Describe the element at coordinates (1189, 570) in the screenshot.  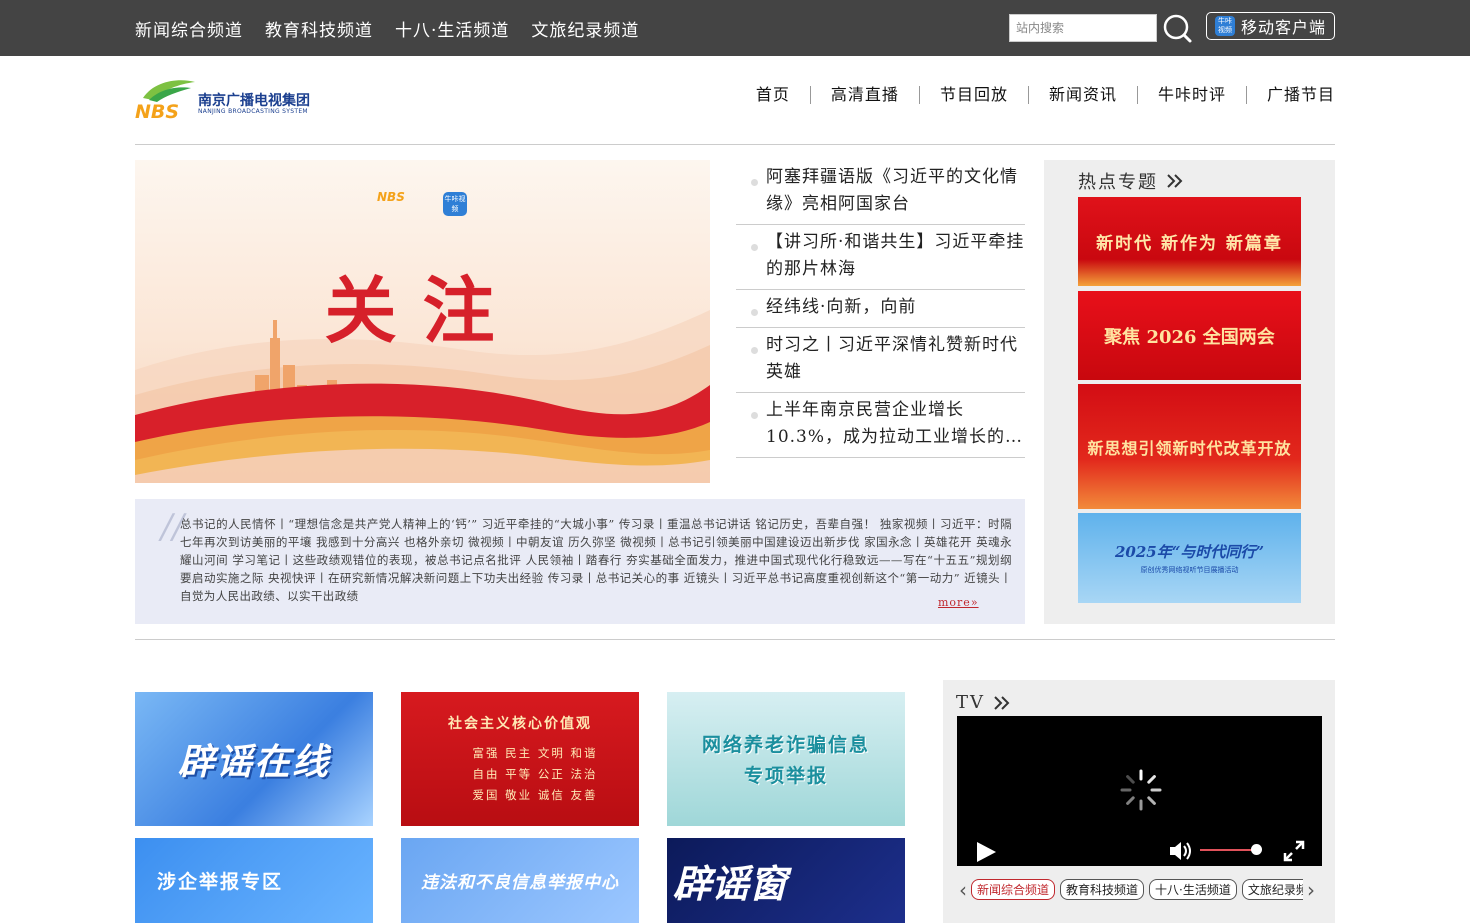
I see `hot-topic-with-the-times-subtitle: 原创优秀网络视听节目展播活动` at that location.